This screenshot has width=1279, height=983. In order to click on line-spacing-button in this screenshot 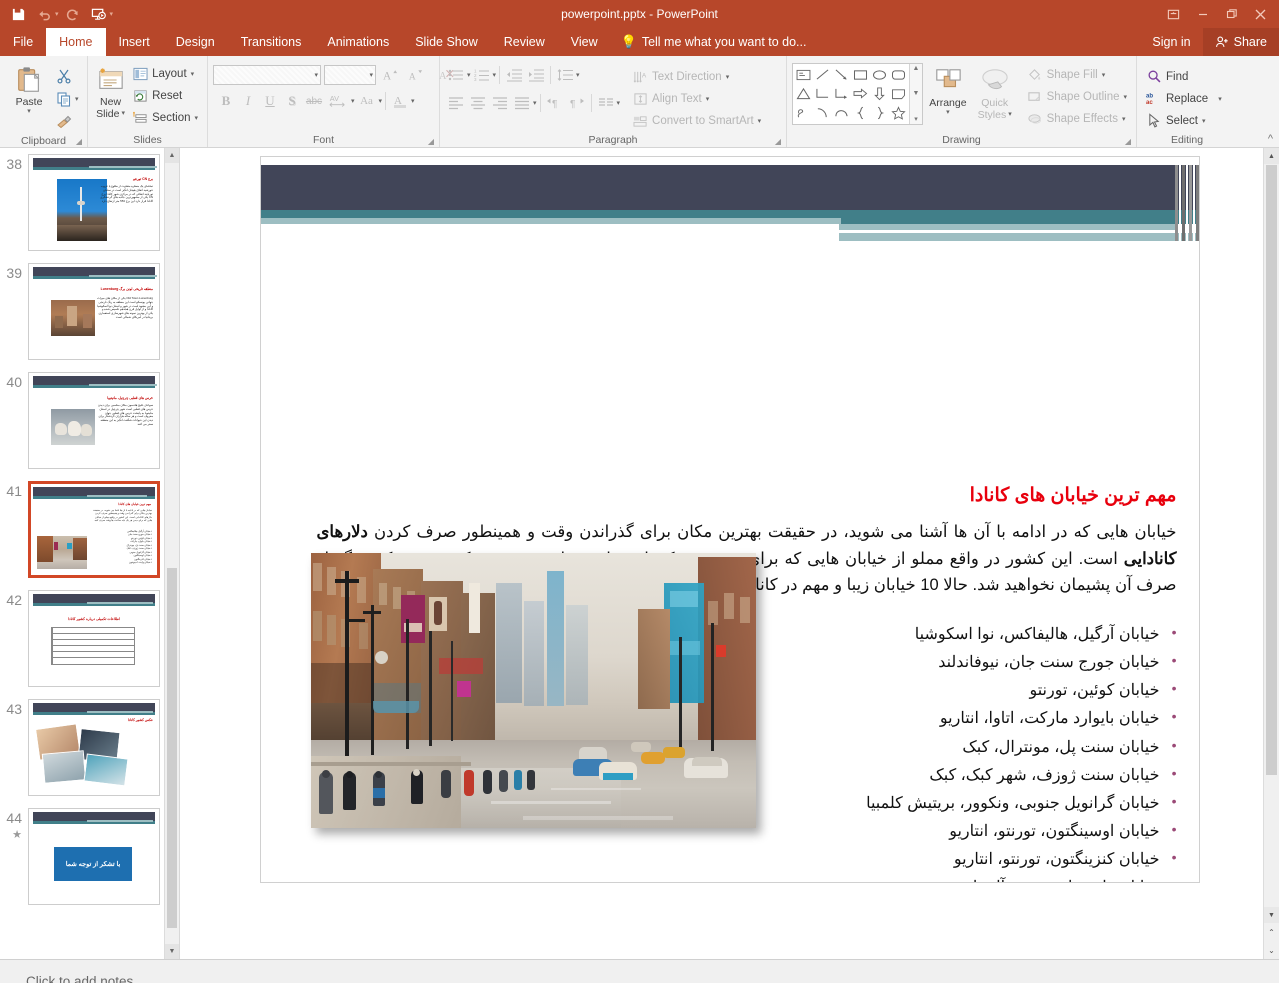, I will do `click(565, 75)`.